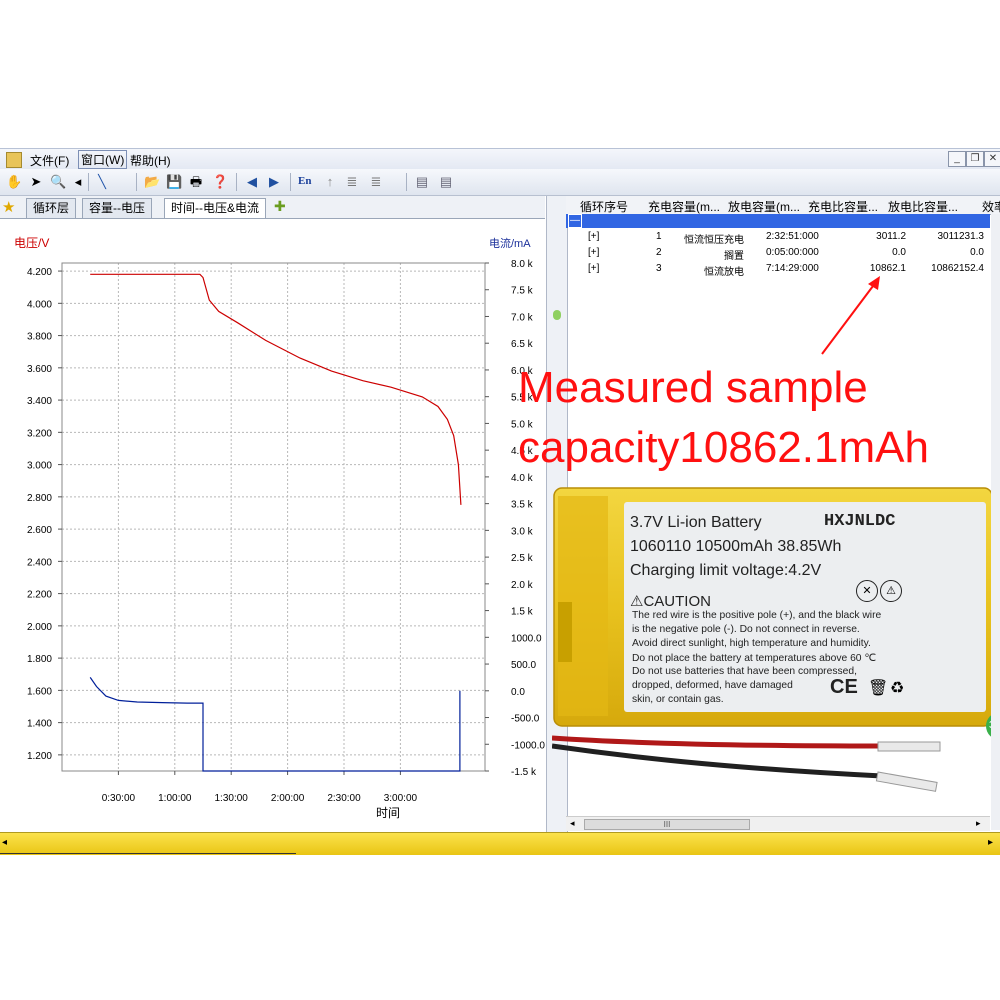 The image size is (1000, 1000). I want to click on tab-cycle-layer: 循环层, so click(51, 208).